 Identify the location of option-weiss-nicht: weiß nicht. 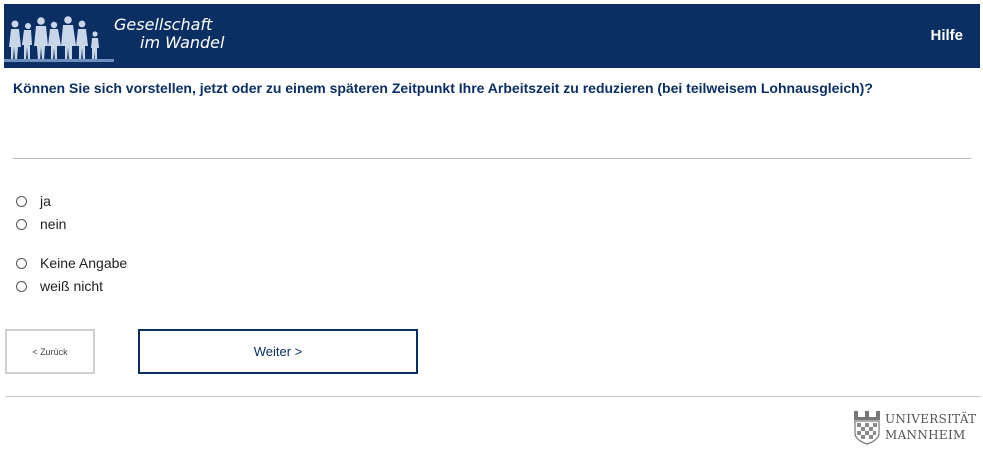
(59, 286).